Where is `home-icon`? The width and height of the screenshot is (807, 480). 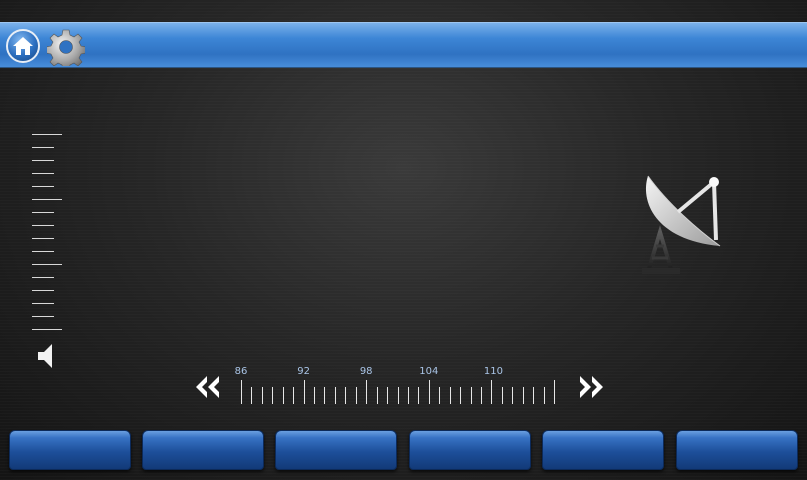 home-icon is located at coordinates (23, 46).